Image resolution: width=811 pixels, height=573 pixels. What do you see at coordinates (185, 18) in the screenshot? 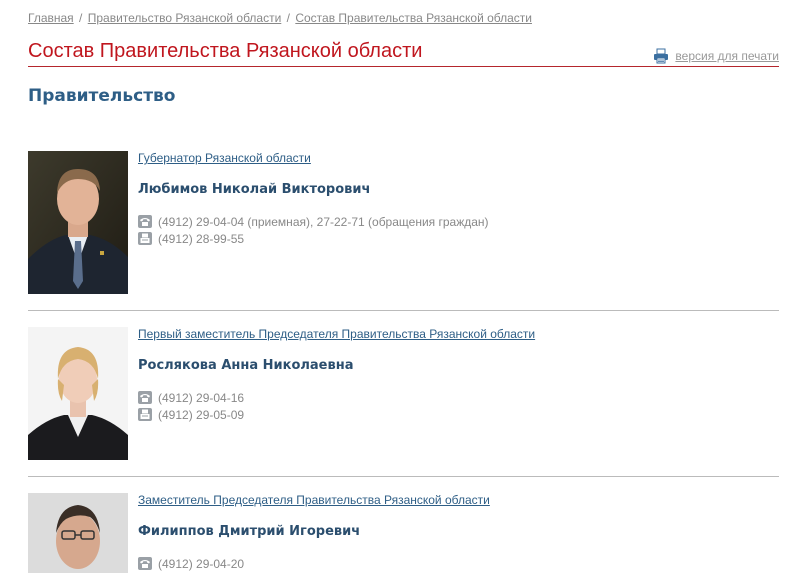
I see `breadcrumb-government-link: Правительство Рязанской области` at bounding box center [185, 18].